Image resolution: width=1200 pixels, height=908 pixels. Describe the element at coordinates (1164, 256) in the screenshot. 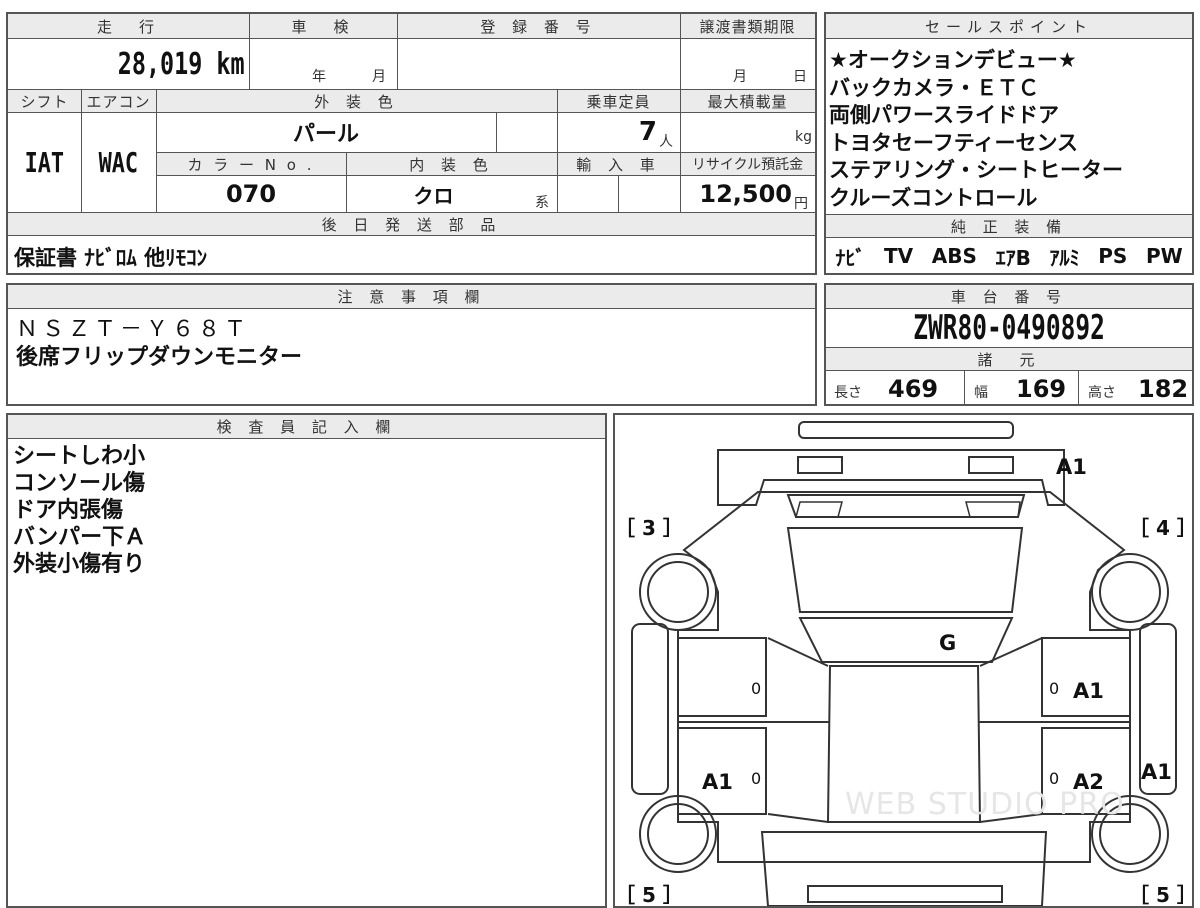

I see `equip-item: PW` at that location.